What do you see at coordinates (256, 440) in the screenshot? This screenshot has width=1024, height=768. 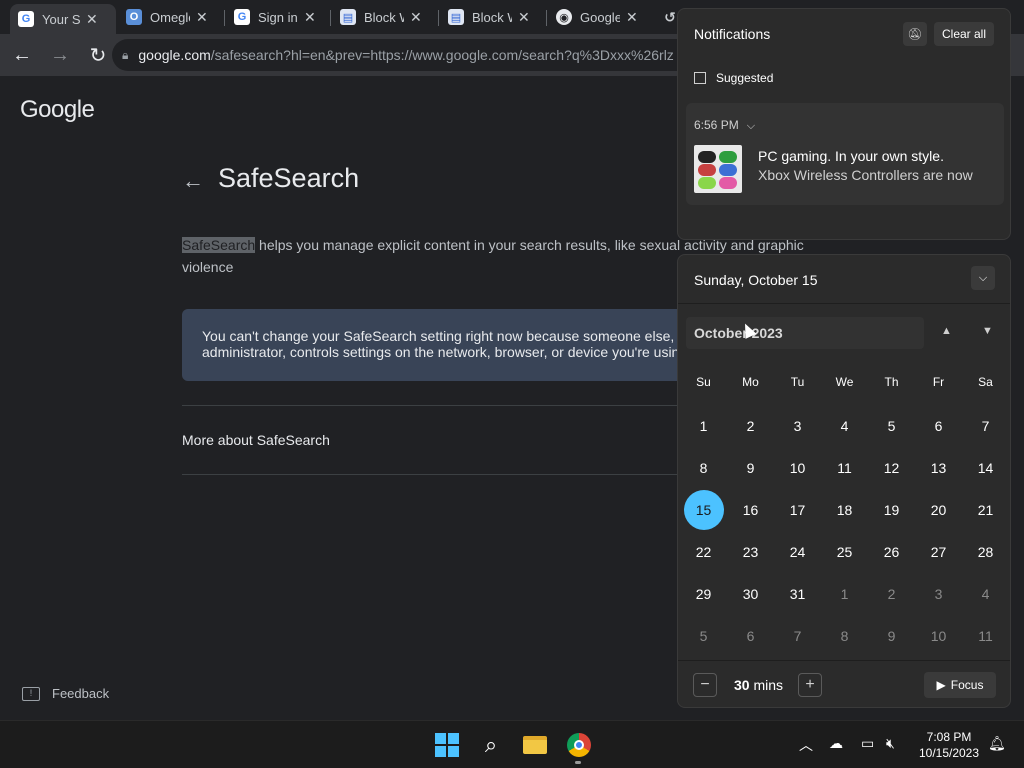 I see `more-about-safesearch-link: More about SafeSearch` at bounding box center [256, 440].